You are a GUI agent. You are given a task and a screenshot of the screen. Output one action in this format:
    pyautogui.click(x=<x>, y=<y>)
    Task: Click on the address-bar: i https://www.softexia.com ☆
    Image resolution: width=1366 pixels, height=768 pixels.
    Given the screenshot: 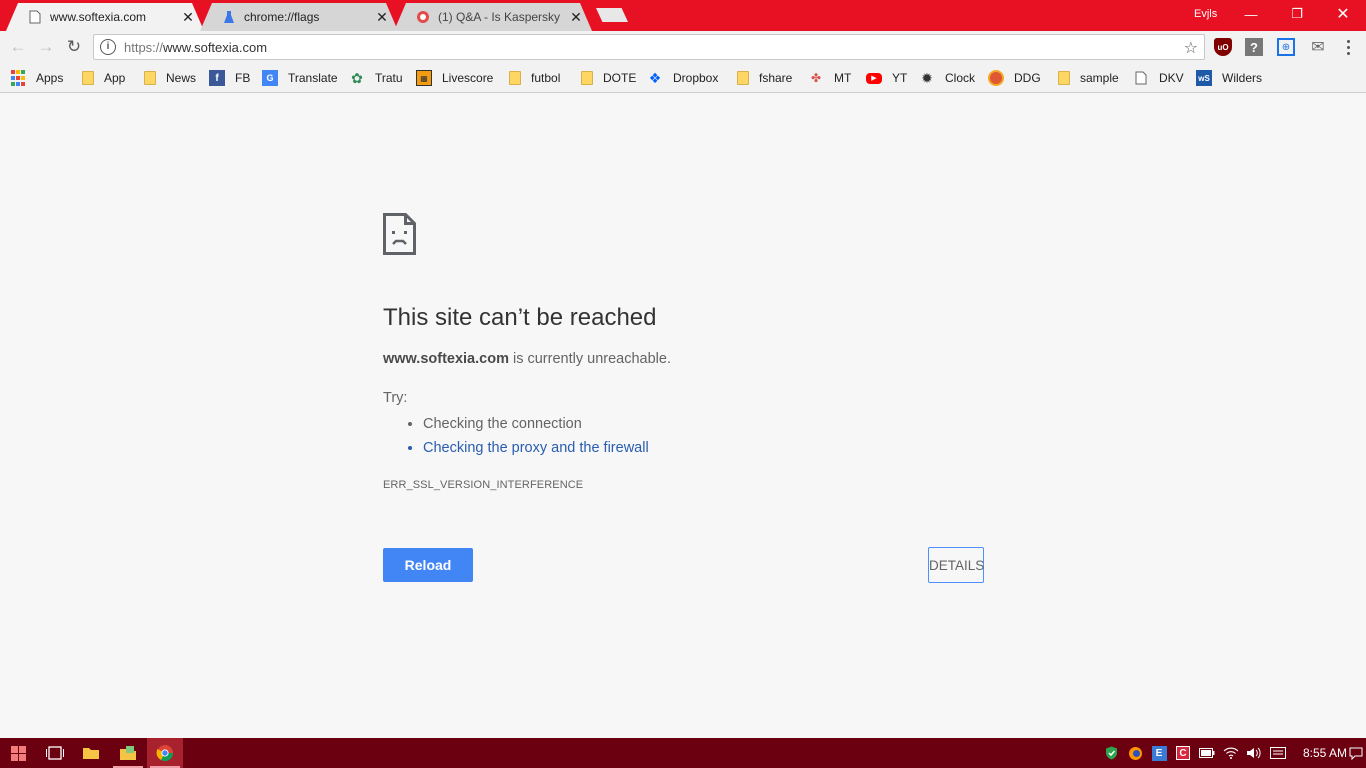 What is the action you would take?
    pyautogui.click(x=649, y=47)
    